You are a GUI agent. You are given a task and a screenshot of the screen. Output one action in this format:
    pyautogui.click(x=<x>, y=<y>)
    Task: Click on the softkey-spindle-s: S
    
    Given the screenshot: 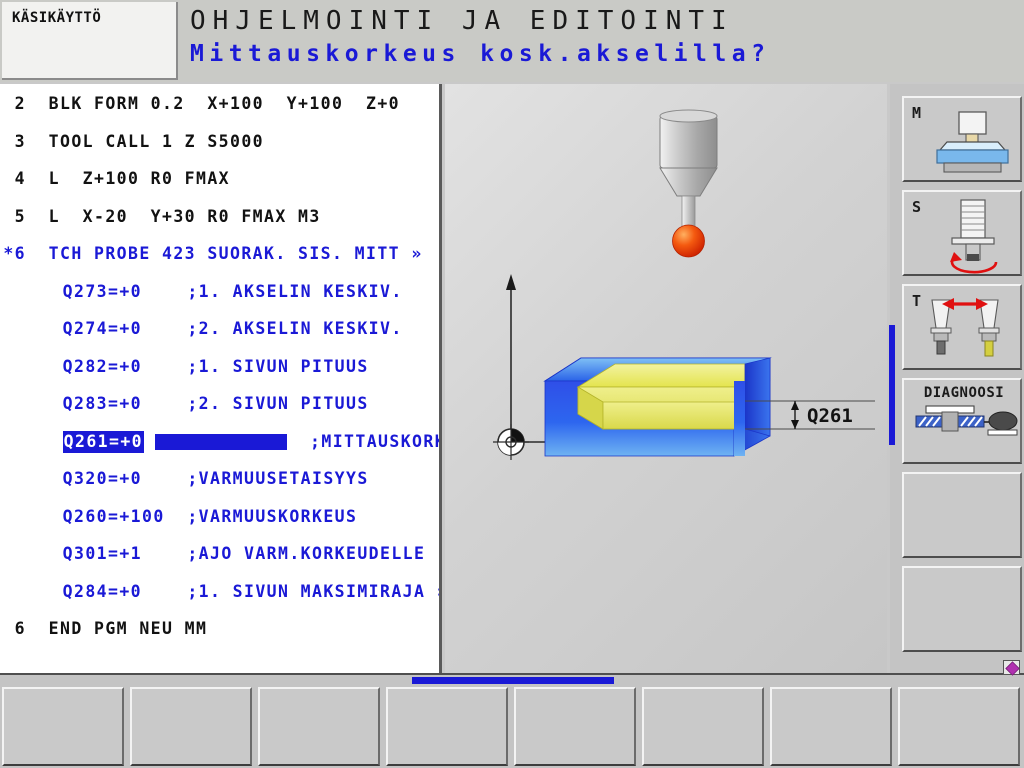 What is the action you would take?
    pyautogui.click(x=962, y=233)
    